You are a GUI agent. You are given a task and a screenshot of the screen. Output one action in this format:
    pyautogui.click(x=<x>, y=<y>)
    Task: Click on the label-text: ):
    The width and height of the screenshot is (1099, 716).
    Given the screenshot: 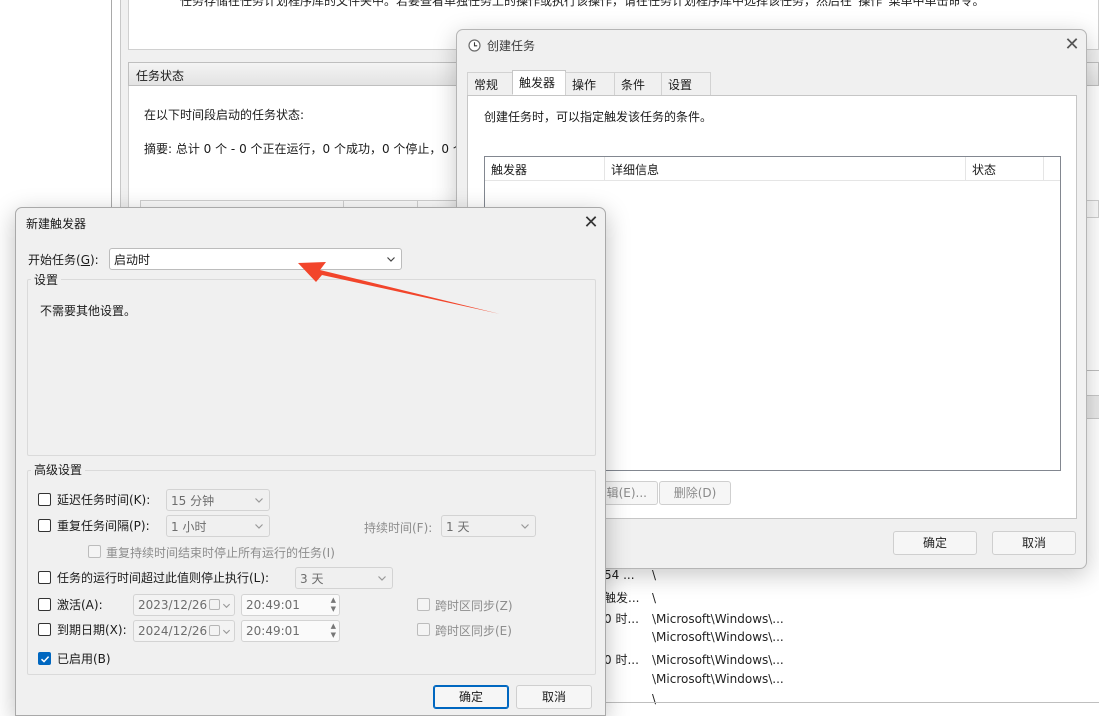 What is the action you would take?
    pyautogui.click(x=94, y=260)
    